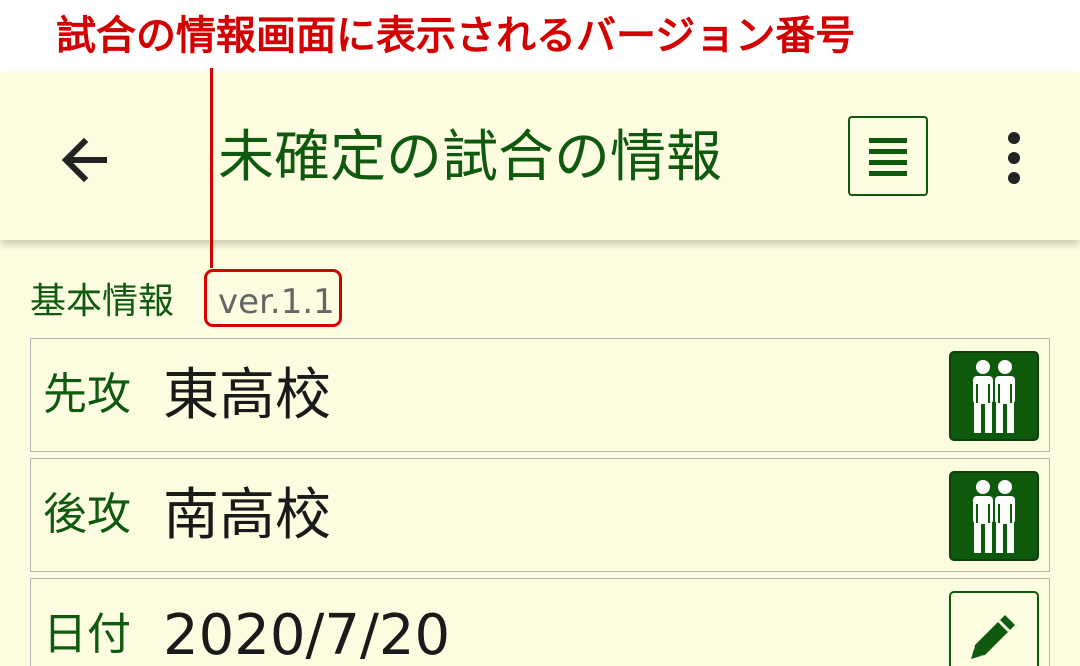 The height and width of the screenshot is (666, 1080). What do you see at coordinates (211, 168) in the screenshot?
I see `annotation-leader-line` at bounding box center [211, 168].